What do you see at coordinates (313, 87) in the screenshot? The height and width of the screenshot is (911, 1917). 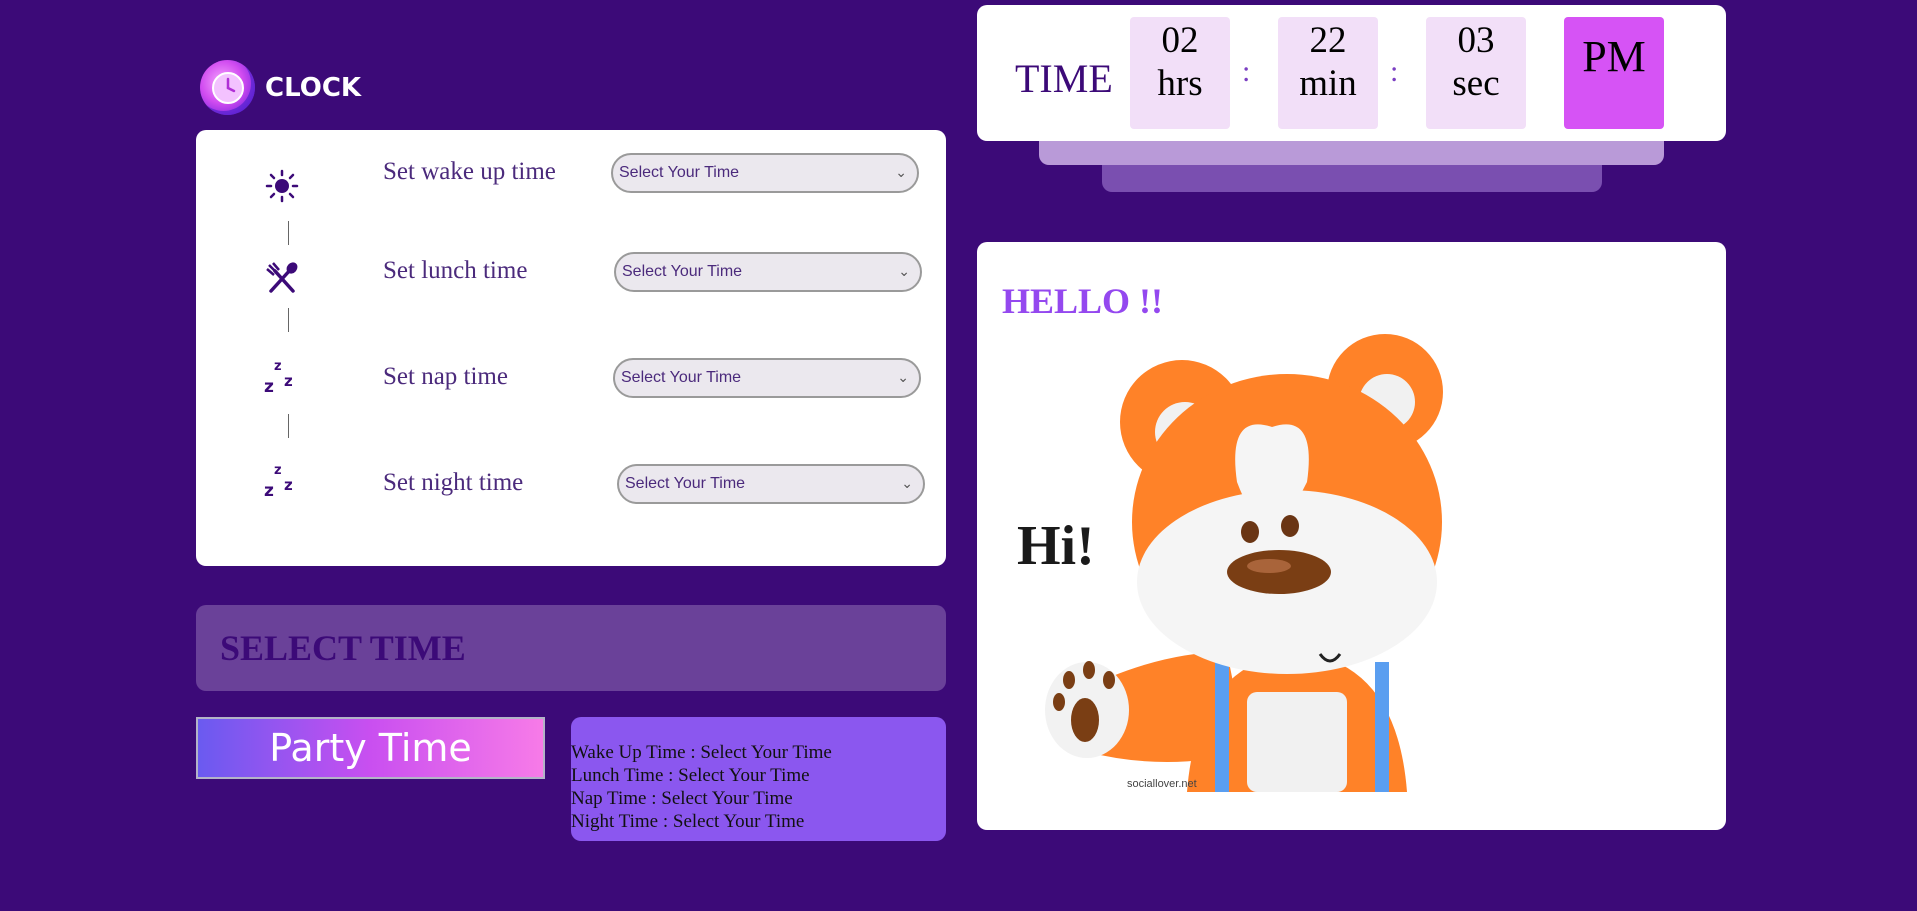 I see `logo-text: CLOCK` at bounding box center [313, 87].